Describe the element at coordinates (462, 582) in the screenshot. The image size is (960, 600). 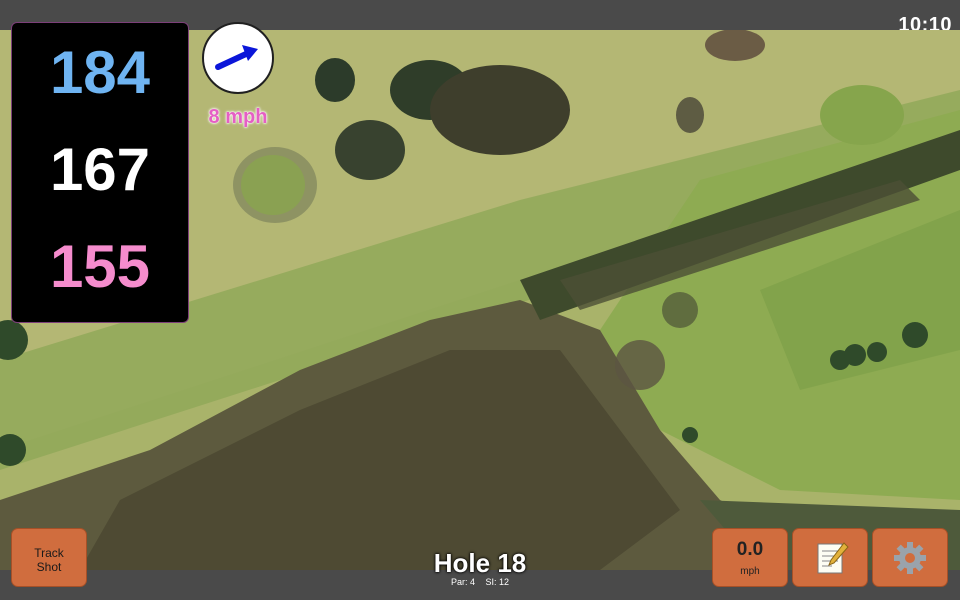
I see `hole-par: Par: 4` at that location.